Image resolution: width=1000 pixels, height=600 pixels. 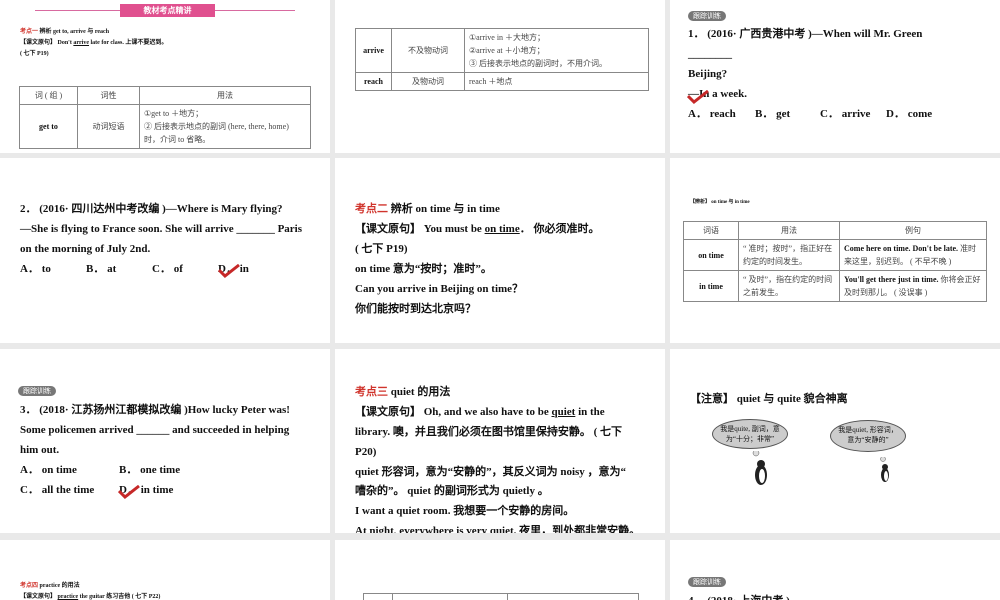 I want to click on cell-word: reach, so click(x=373, y=81).